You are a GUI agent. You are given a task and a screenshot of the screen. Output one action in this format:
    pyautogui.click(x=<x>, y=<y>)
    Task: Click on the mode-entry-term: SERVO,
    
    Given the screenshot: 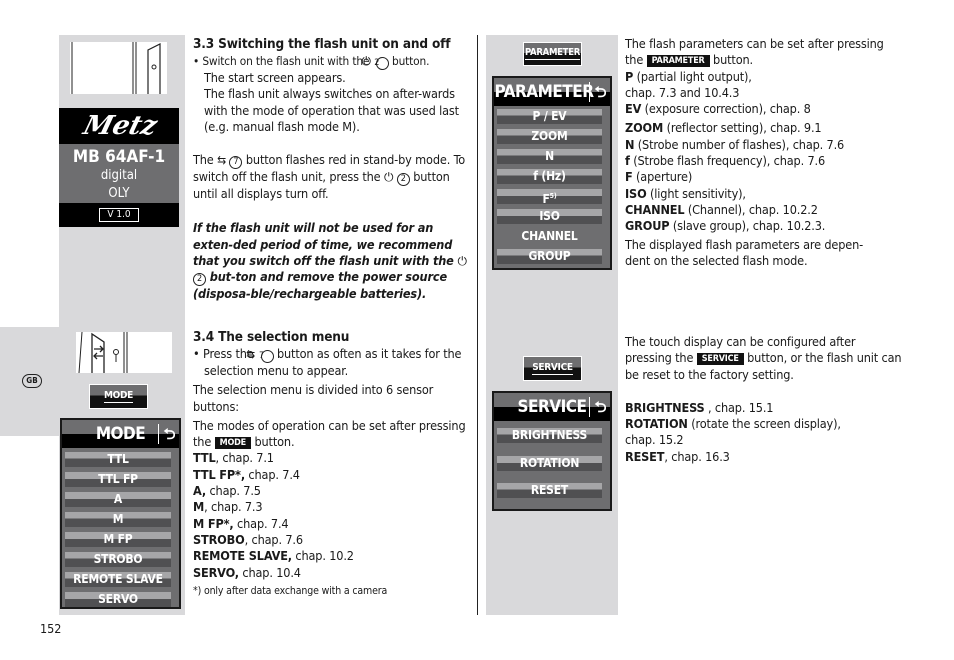 What is the action you would take?
    pyautogui.click(x=216, y=572)
    